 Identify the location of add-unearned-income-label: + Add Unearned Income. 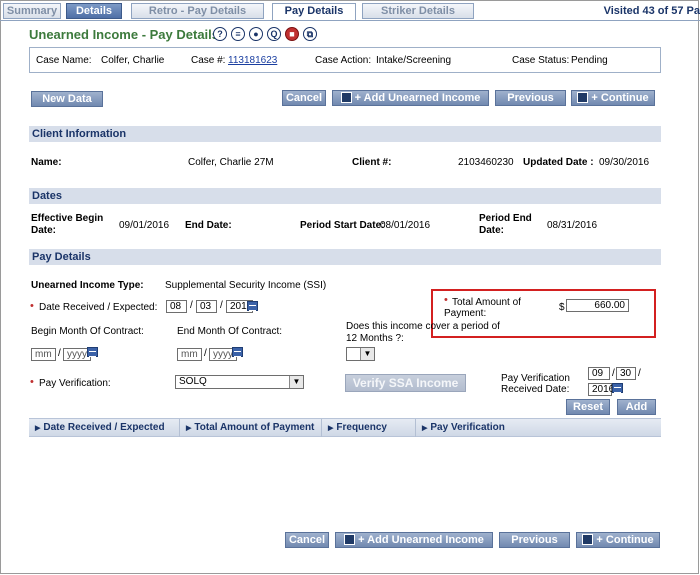
(417, 98).